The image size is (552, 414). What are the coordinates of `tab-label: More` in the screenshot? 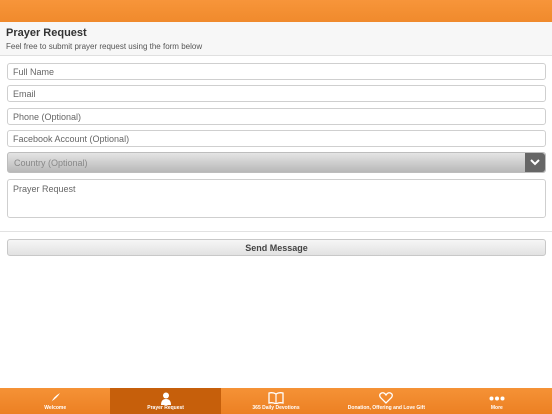 It's located at (496, 408).